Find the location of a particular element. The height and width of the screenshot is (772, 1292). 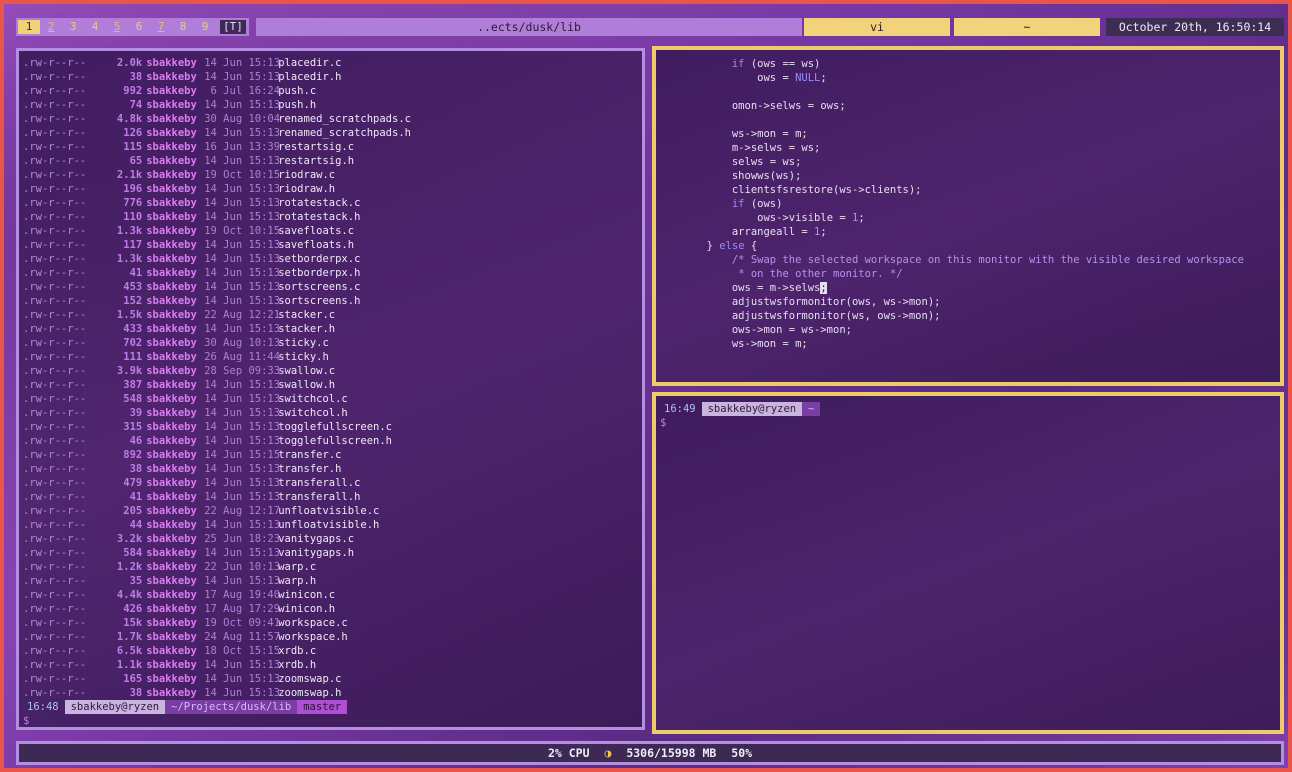

file-size: 992 is located at coordinates (133, 91).